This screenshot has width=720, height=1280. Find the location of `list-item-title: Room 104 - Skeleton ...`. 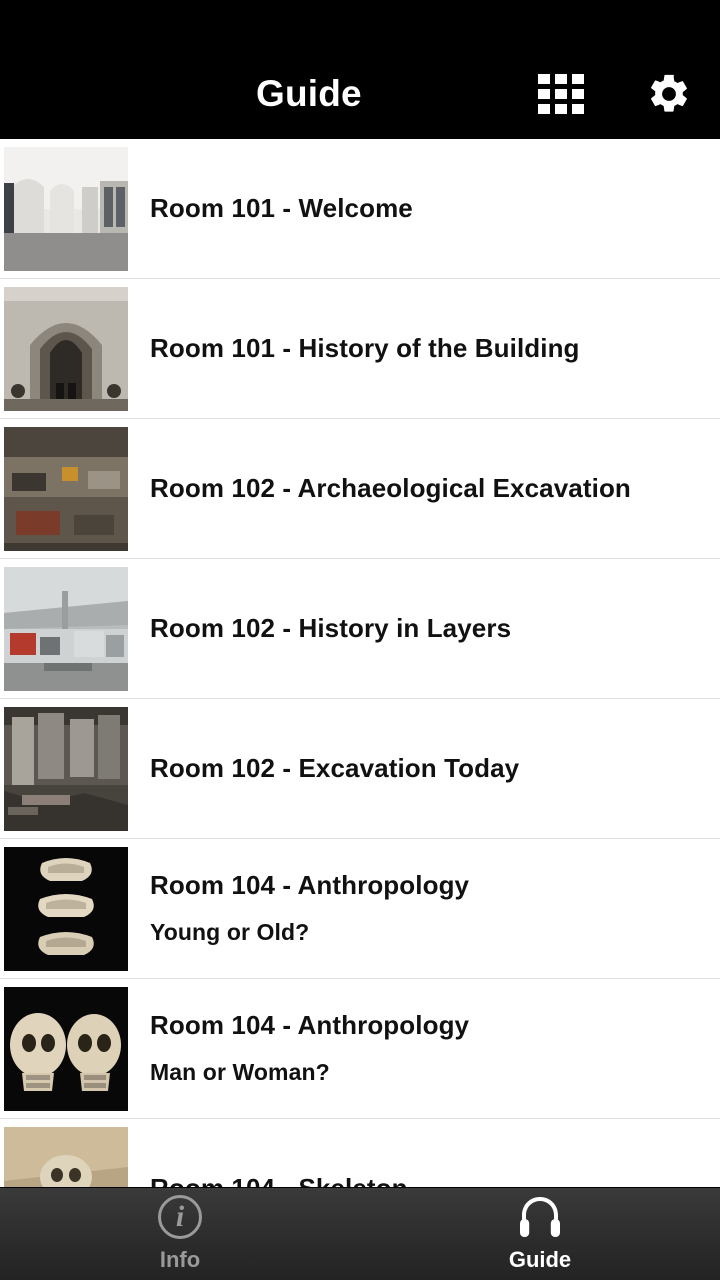

list-item-title: Room 104 - Skeleton ... is located at coordinates (293, 1180).